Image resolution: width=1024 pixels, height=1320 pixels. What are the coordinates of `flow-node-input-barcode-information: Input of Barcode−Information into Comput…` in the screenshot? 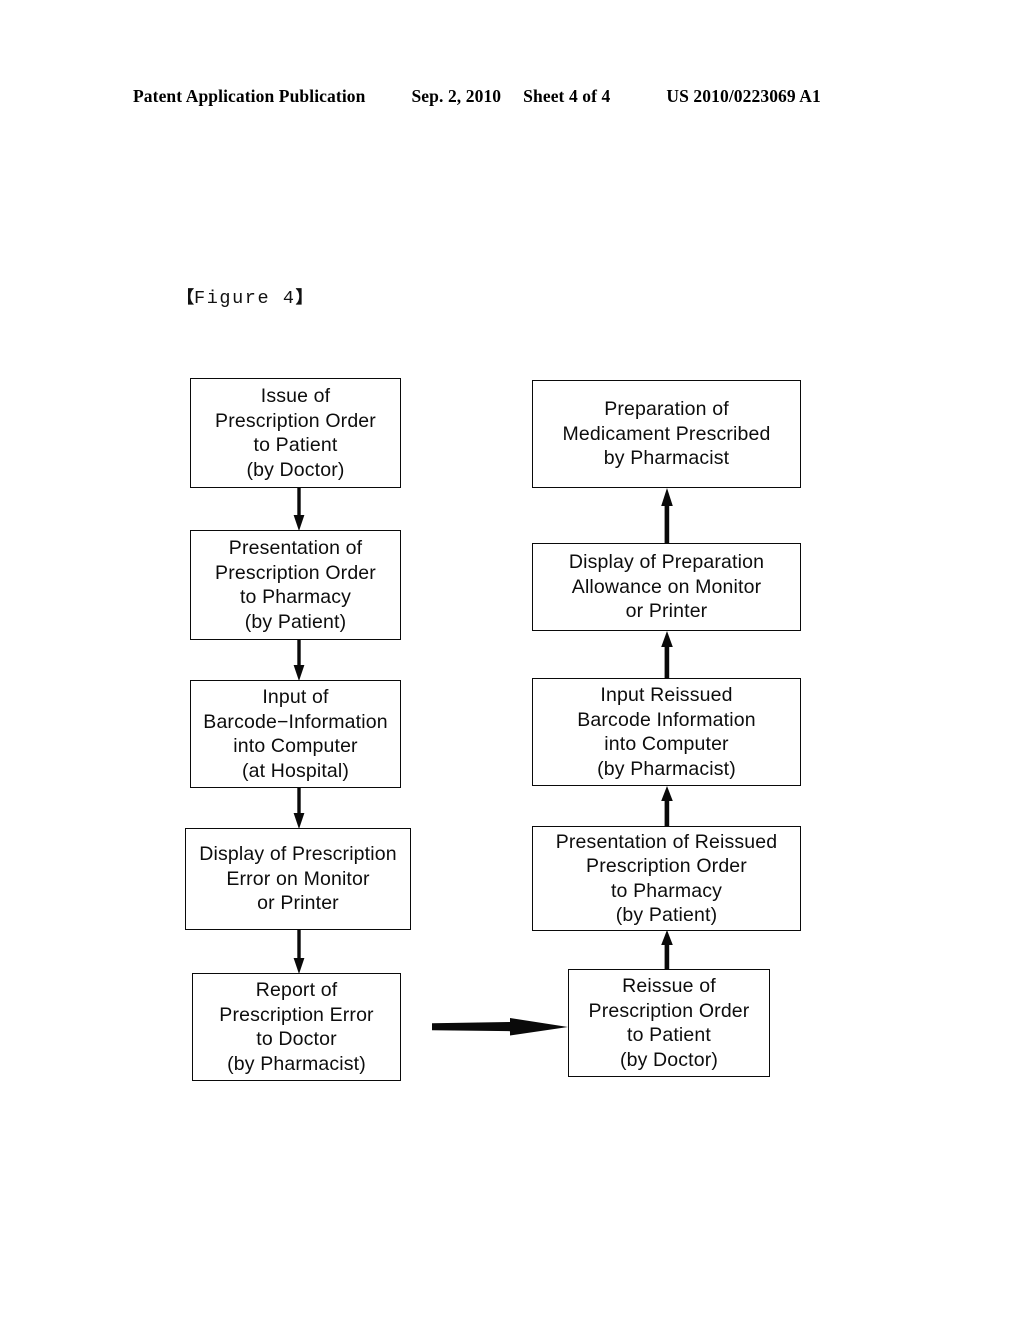 It's located at (295, 734).